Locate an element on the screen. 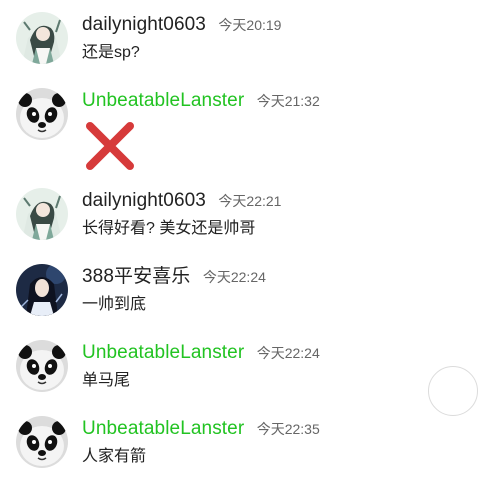 This screenshot has height=480, width=494. timestamp: 今天21:32 is located at coordinates (288, 101).